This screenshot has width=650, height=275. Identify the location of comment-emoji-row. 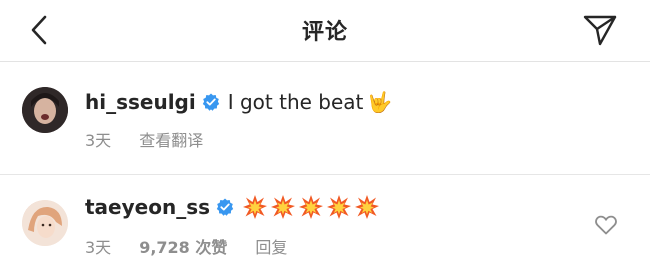
(311, 207).